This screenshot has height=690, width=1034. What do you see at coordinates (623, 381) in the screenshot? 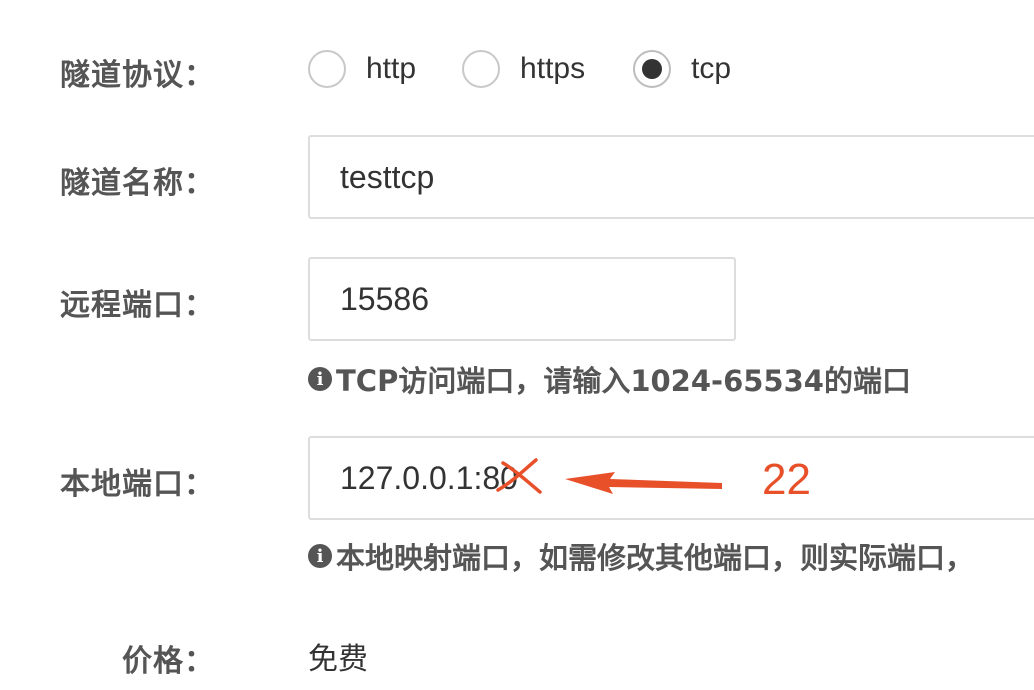
I see `remote-port-help-text: TCP访问端口，请输入1024-65534的端口` at bounding box center [623, 381].